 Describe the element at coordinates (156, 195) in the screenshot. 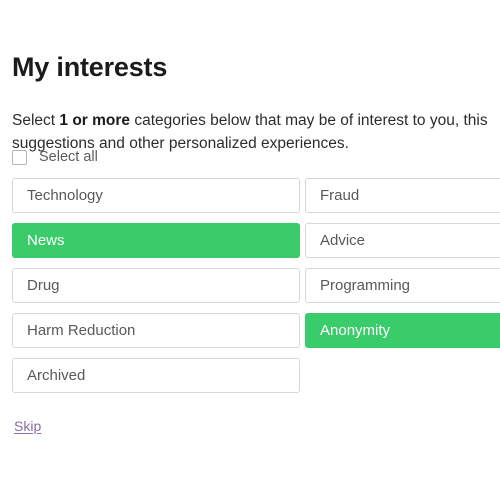

I see `category-chip: Technology` at that location.